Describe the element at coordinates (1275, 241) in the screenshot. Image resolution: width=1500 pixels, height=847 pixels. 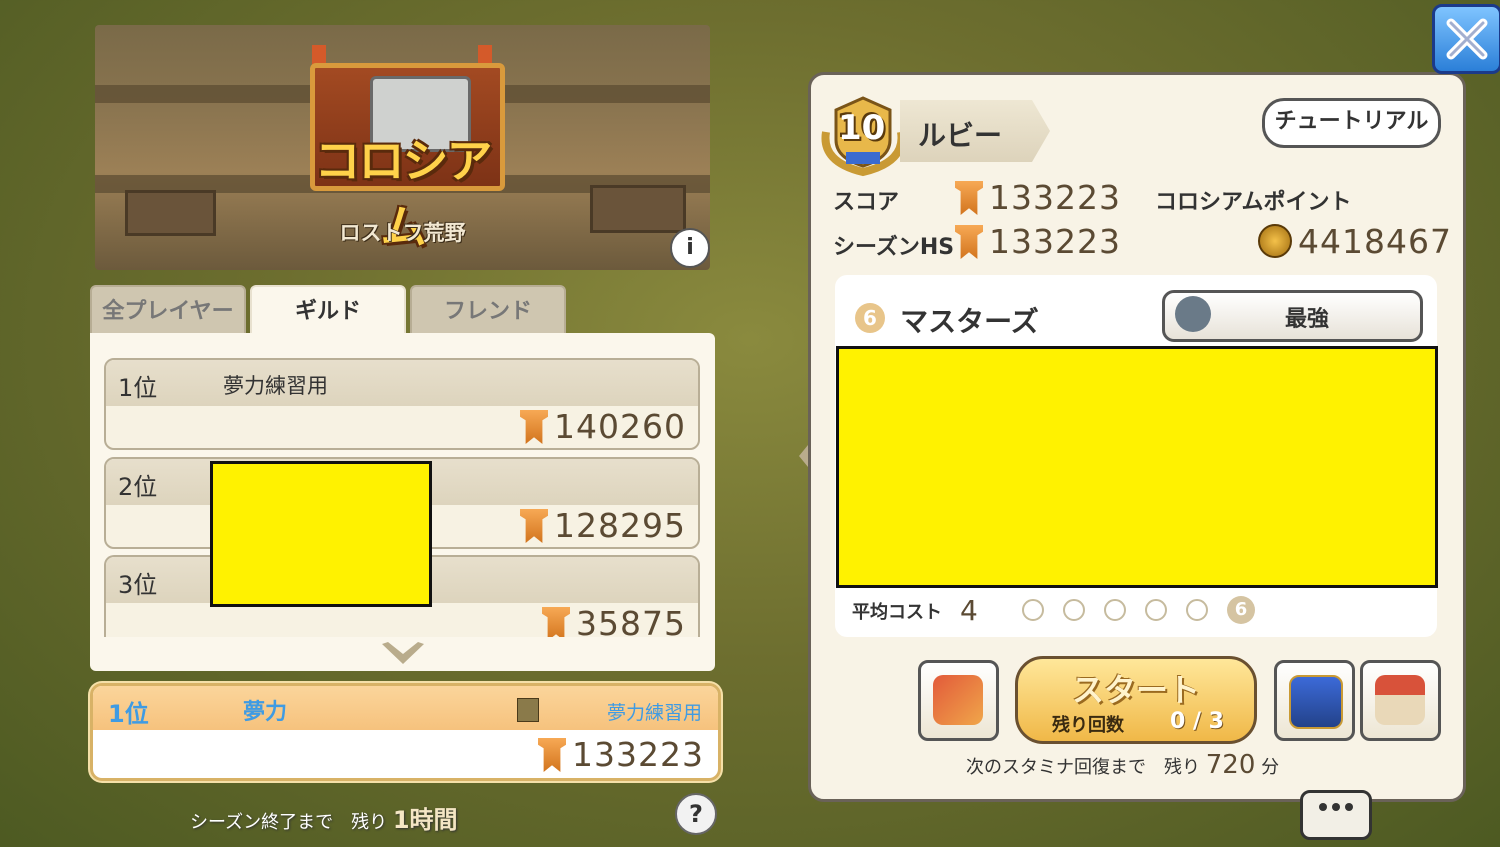
I see `coin-icon` at that location.